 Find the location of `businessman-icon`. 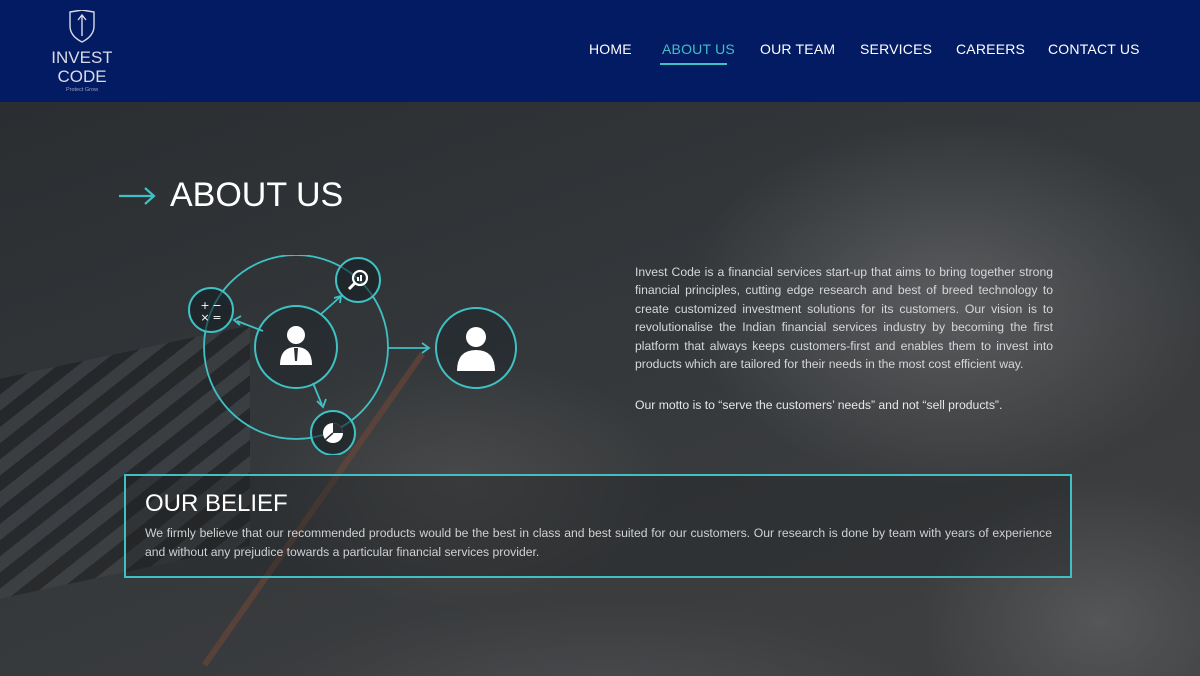

businessman-icon is located at coordinates (296, 347).